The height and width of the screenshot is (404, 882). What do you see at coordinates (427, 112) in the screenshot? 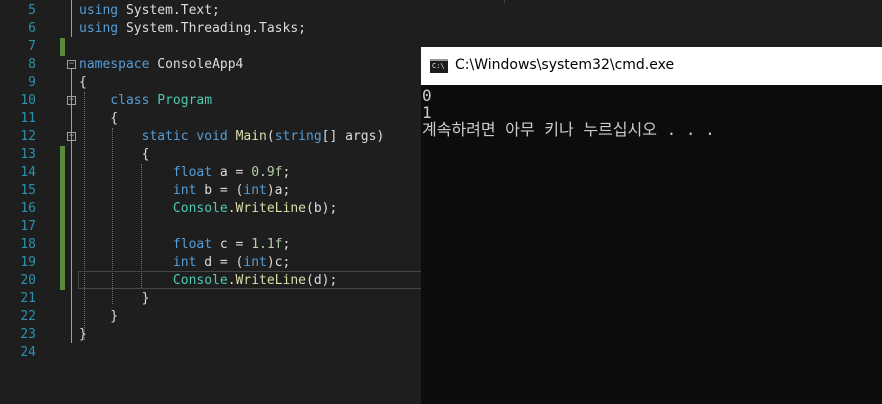
I see `cmd-output-line: 1` at bounding box center [427, 112].